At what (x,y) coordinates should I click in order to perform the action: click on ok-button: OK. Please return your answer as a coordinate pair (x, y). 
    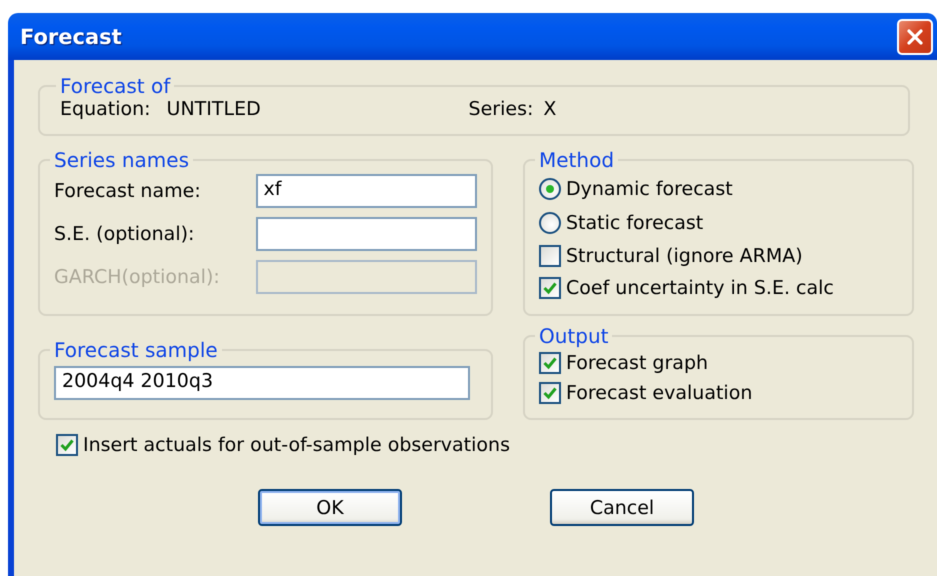
    Looking at the image, I should click on (330, 507).